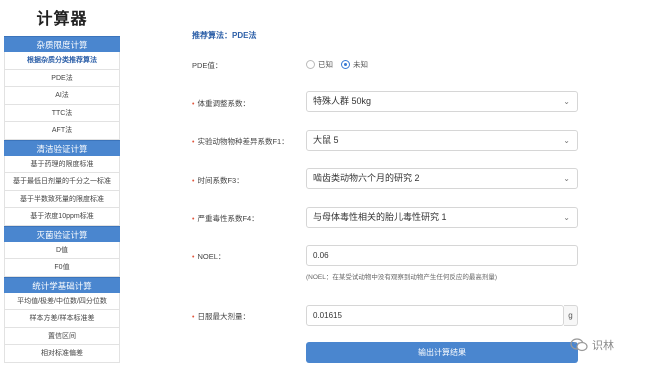 The height and width of the screenshot is (376, 650). Describe the element at coordinates (207, 65) in the screenshot. I see `pde-label: PDE值：` at that location.